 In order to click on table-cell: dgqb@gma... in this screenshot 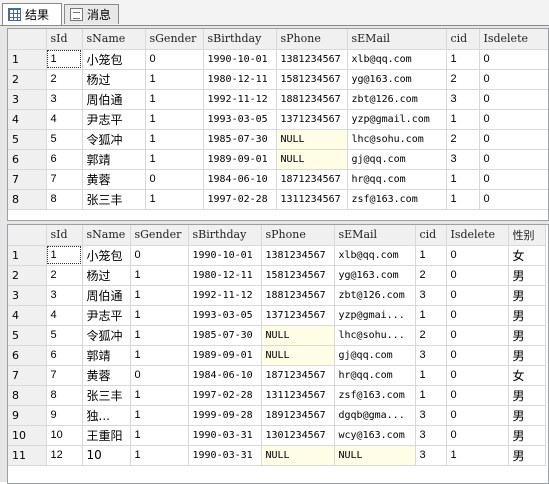, I will do `click(375, 415)`.